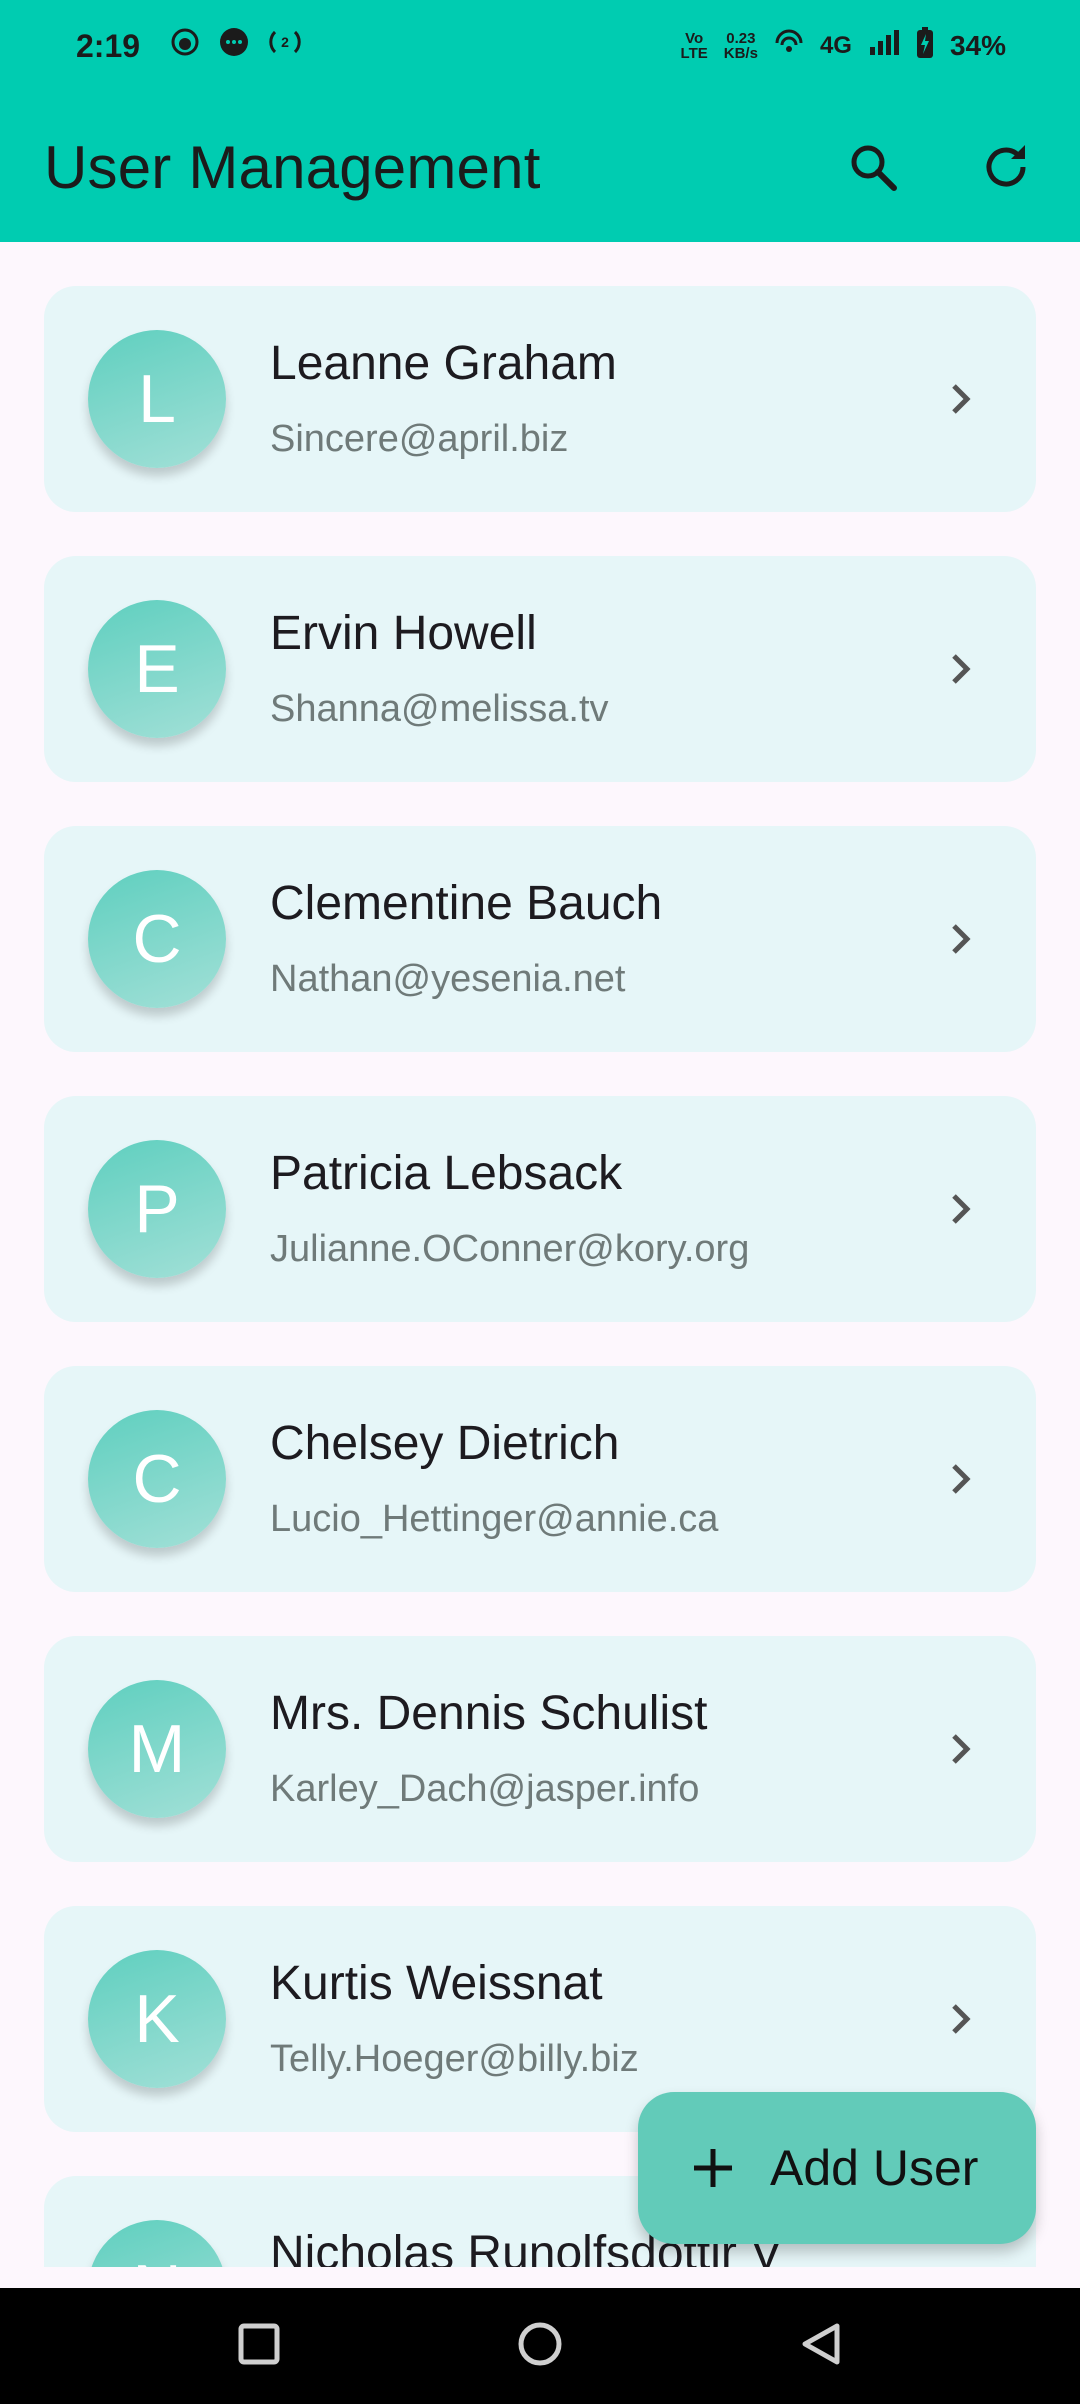  What do you see at coordinates (466, 903) in the screenshot?
I see `user-name: Clementine Bauch` at bounding box center [466, 903].